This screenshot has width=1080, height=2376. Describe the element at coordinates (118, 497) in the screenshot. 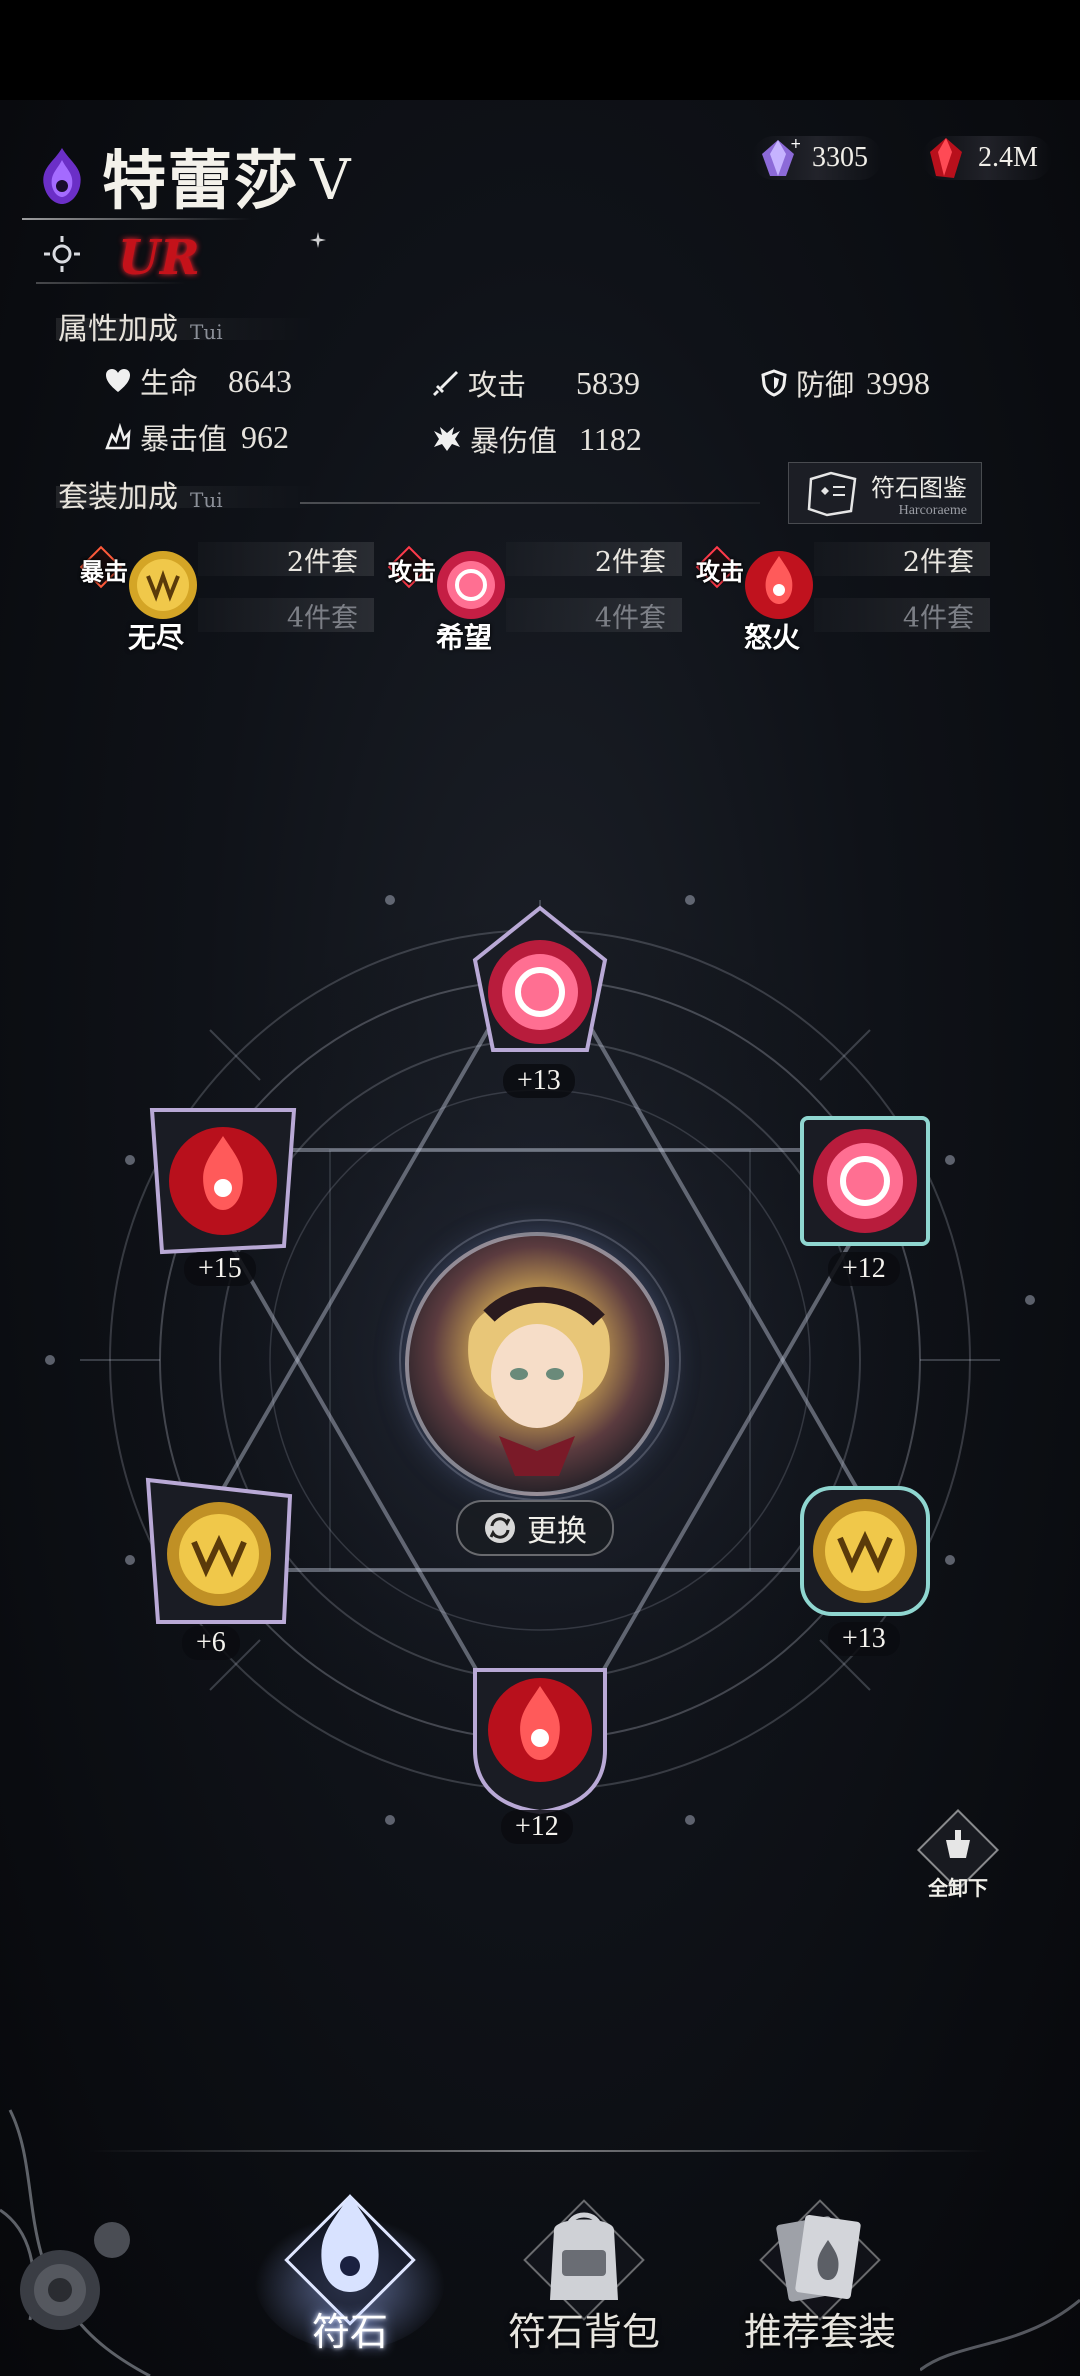

I see `set-bonus-title: 套装加成` at that location.